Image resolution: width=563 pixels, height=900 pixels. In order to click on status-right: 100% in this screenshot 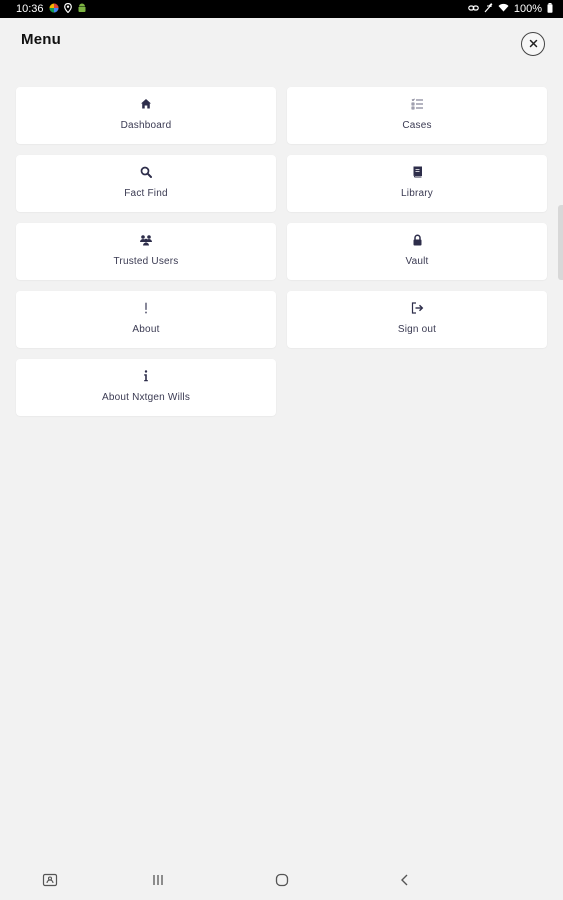, I will do `click(510, 9)`.